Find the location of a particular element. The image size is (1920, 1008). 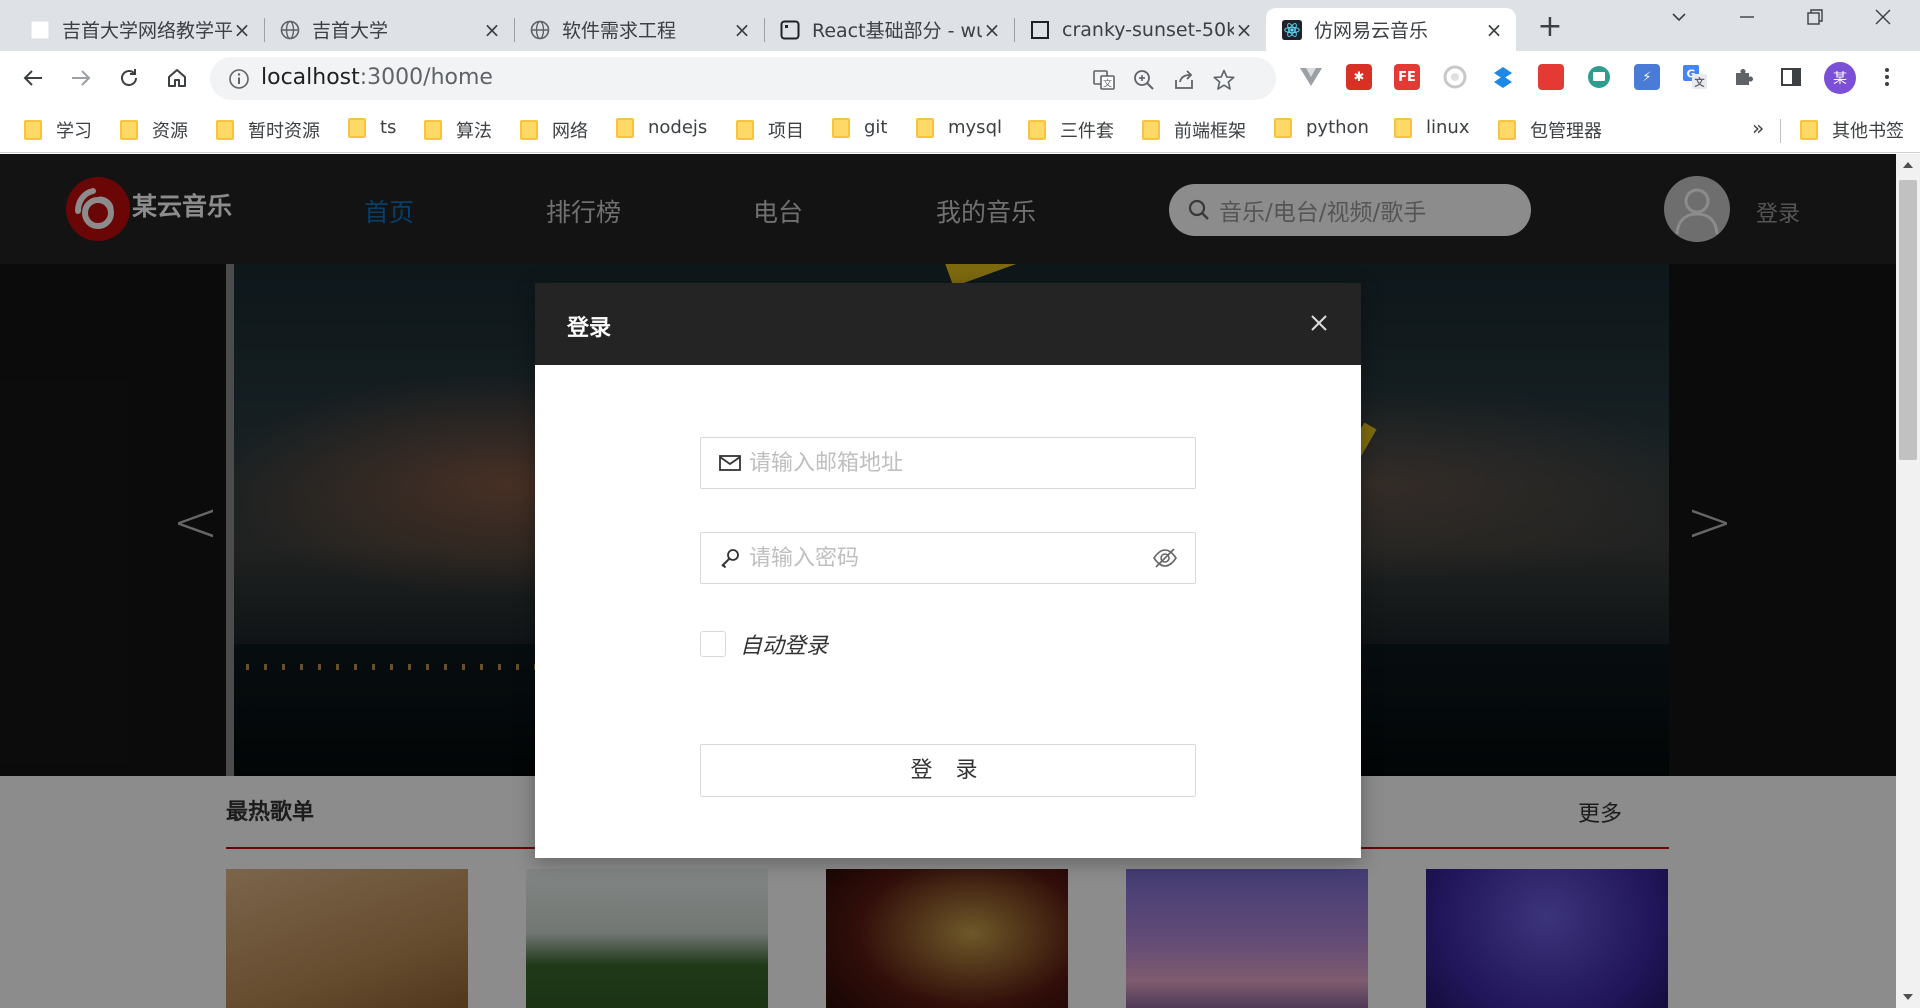

home-icon is located at coordinates (177, 78).